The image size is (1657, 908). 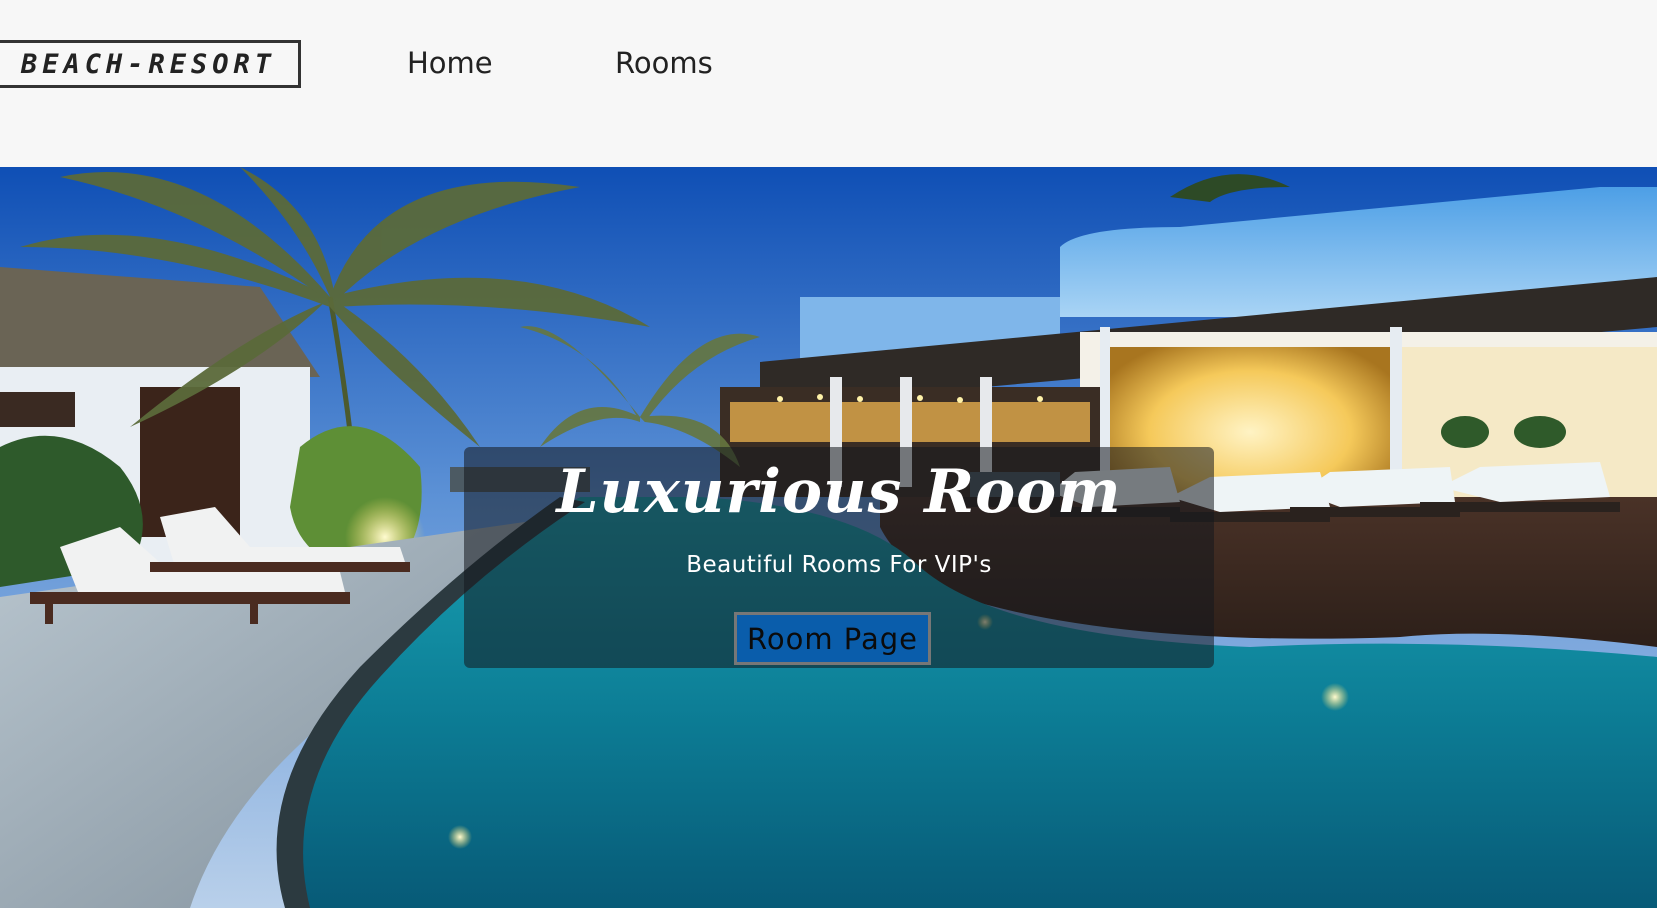 What do you see at coordinates (839, 492) in the screenshot?
I see `banner-title: Luxurious Room` at bounding box center [839, 492].